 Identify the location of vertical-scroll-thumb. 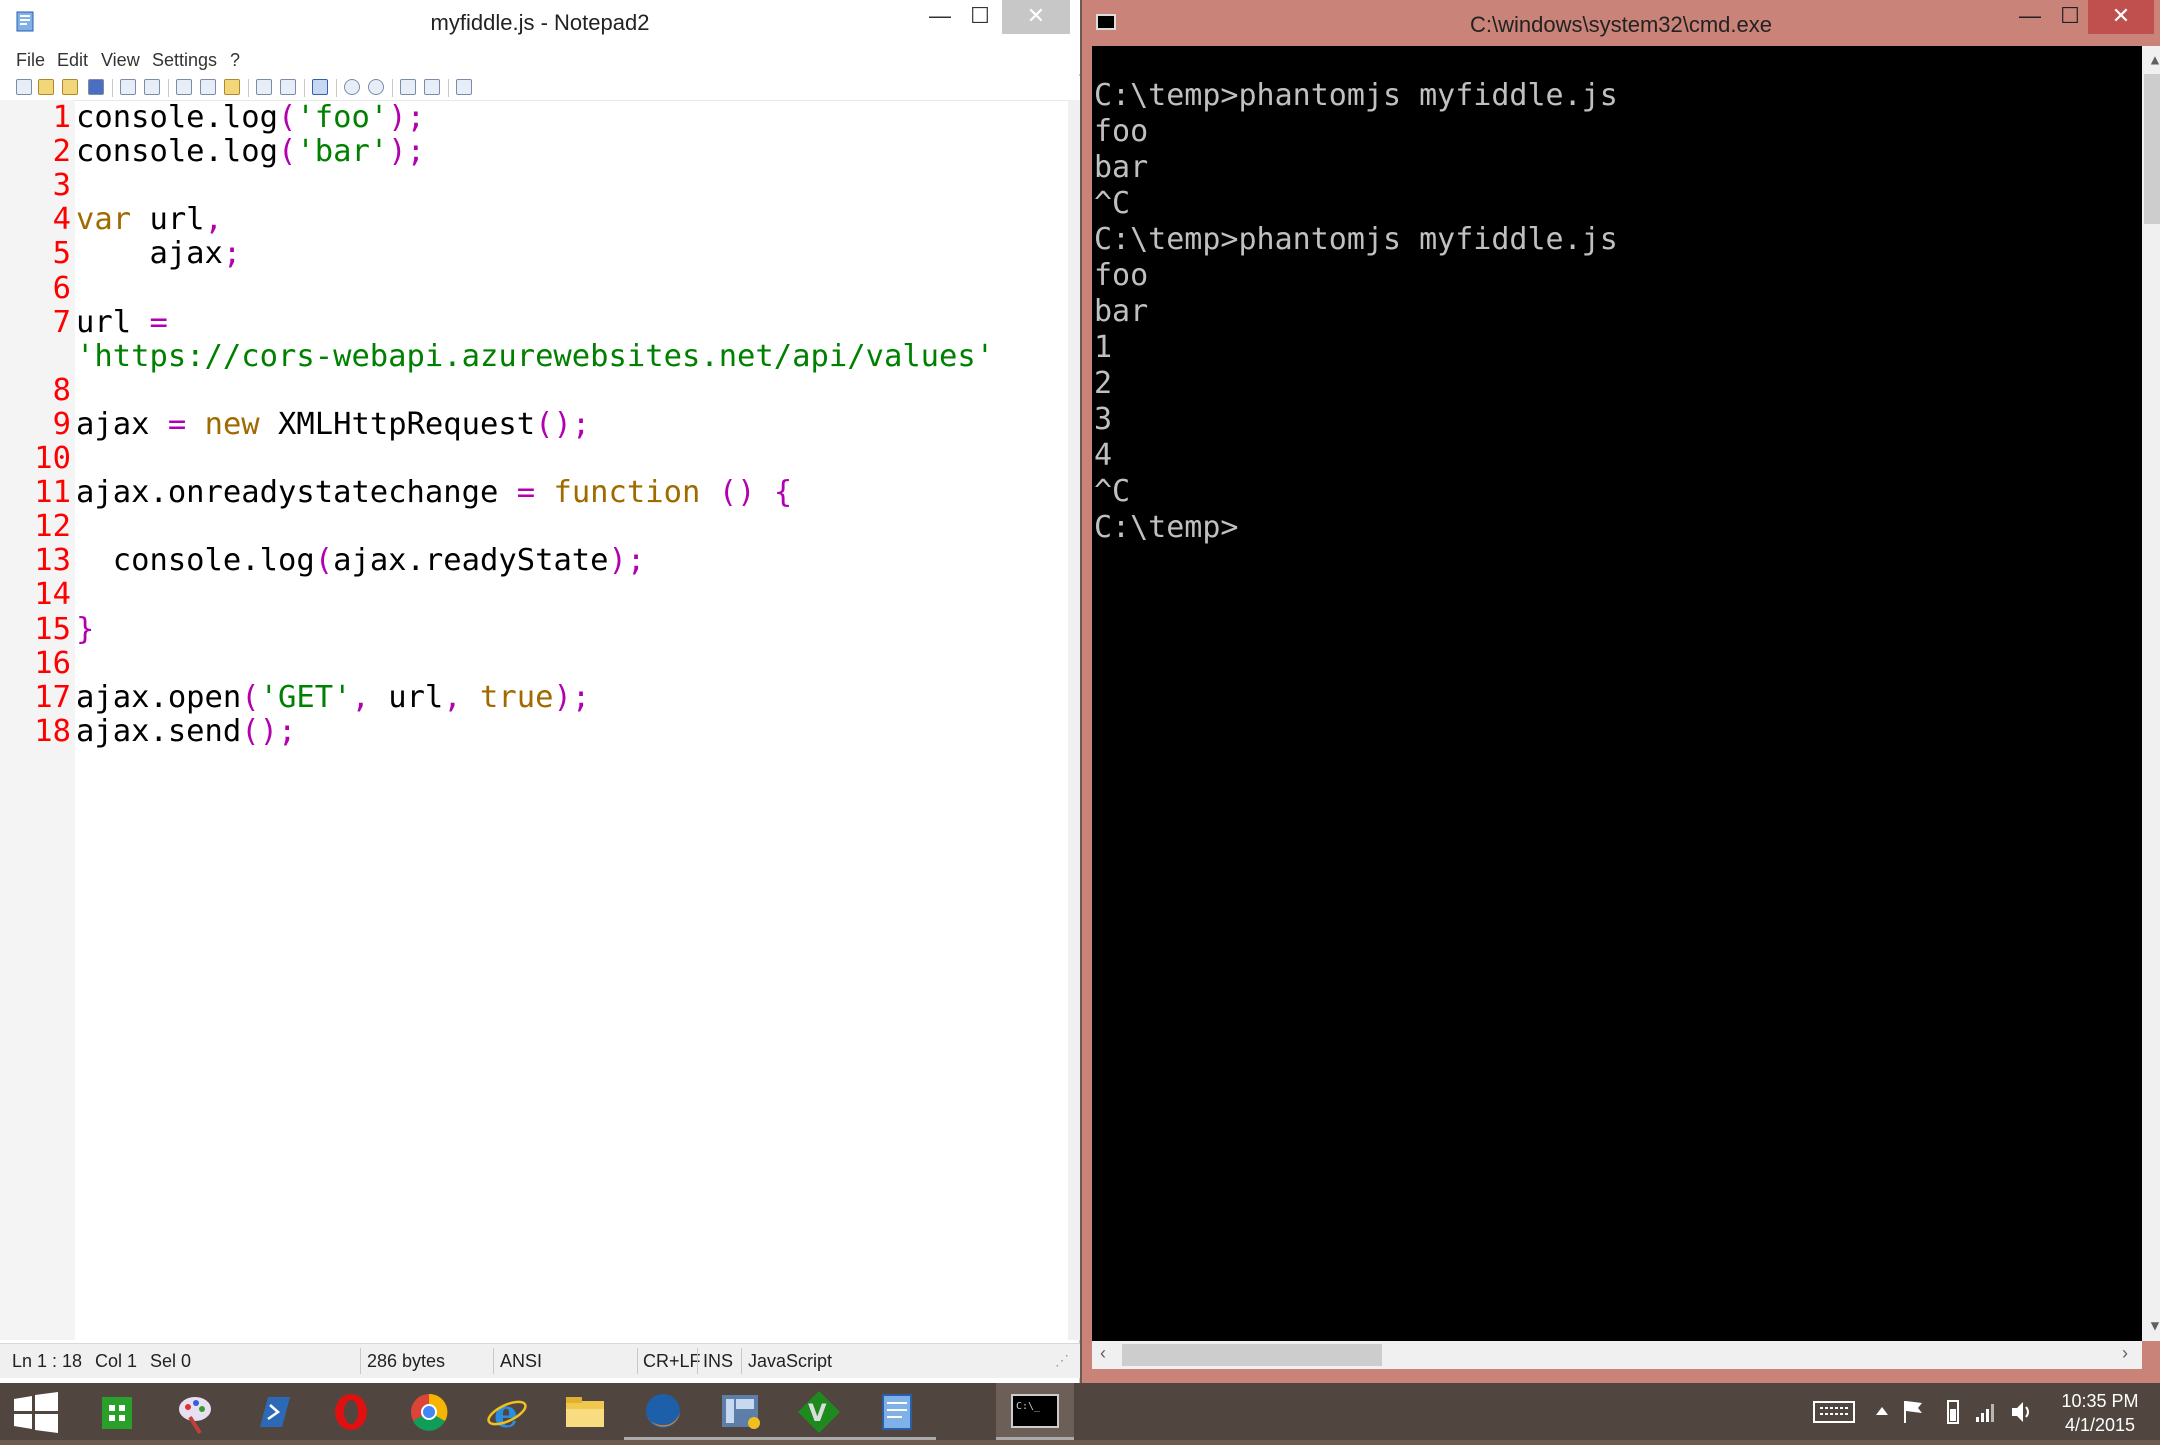
(2152, 149).